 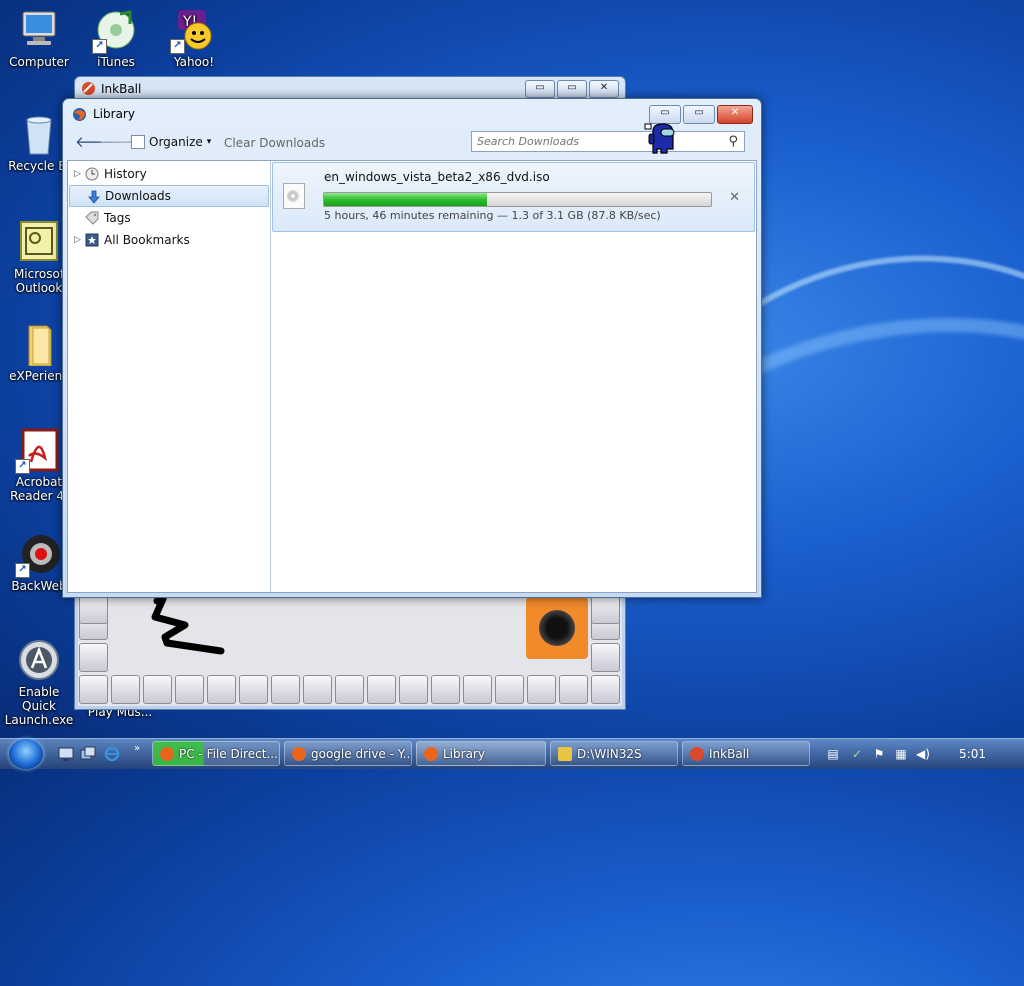 I want to click on search-downloads-input, so click(x=597, y=141).